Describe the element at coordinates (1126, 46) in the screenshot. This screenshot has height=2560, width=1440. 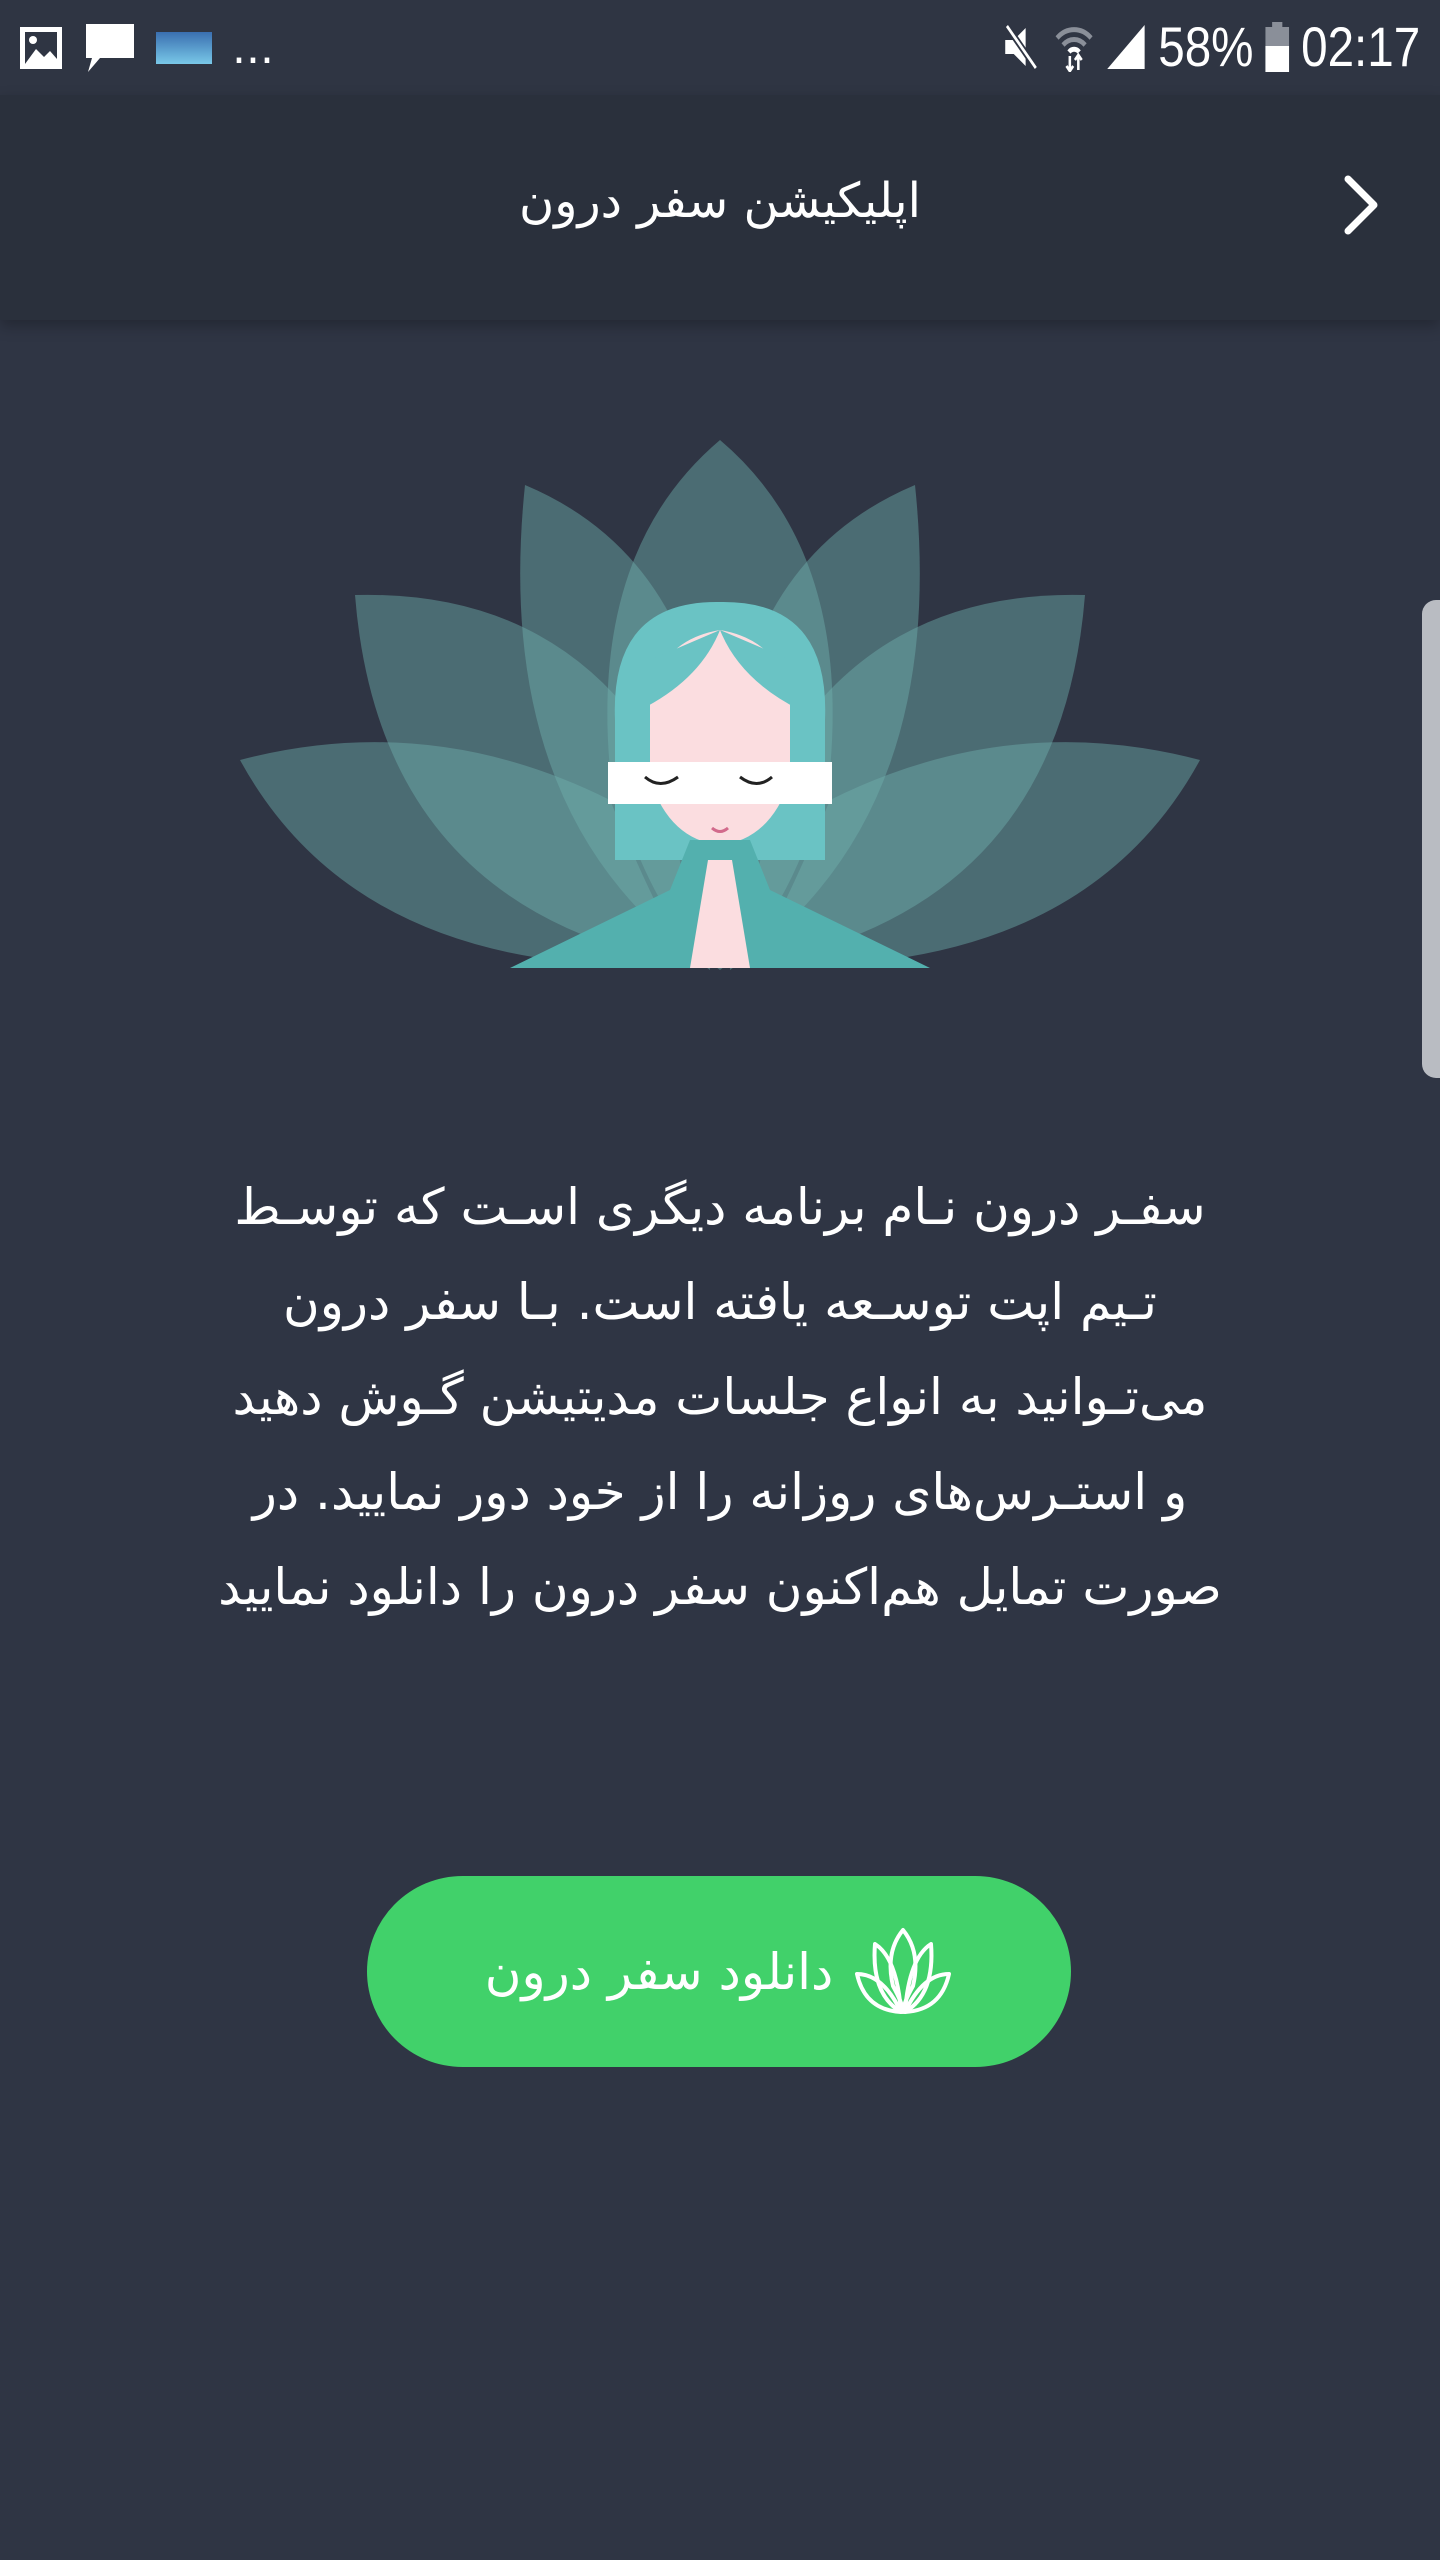
I see `signal-icon` at that location.